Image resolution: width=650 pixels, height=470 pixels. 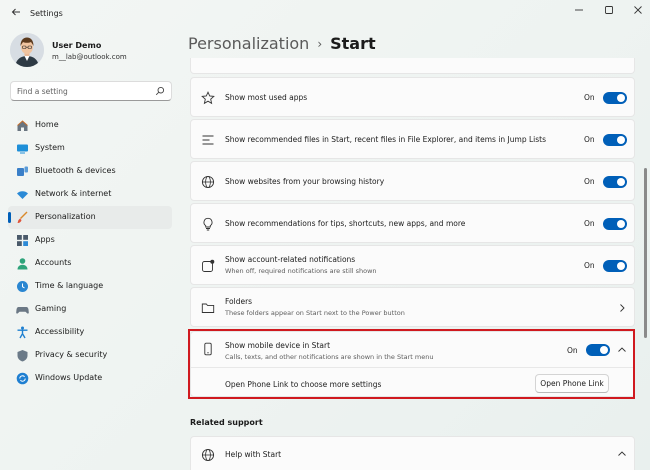 I want to click on scrollbar-thumb, so click(x=645, y=253).